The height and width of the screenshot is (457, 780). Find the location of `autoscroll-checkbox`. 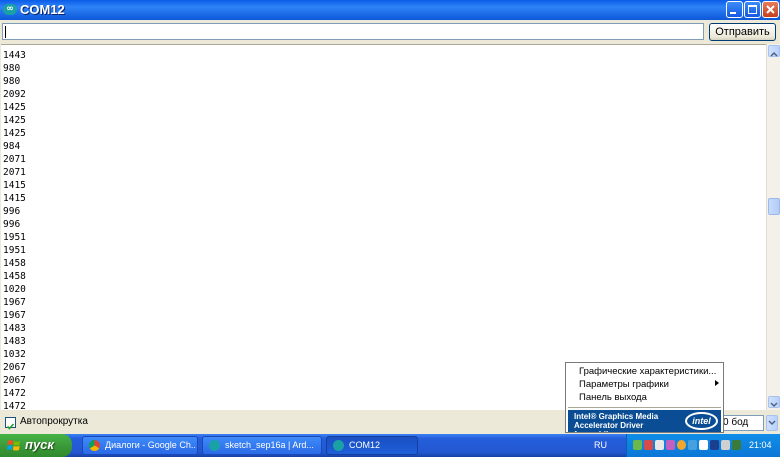

autoscroll-checkbox is located at coordinates (10, 423).